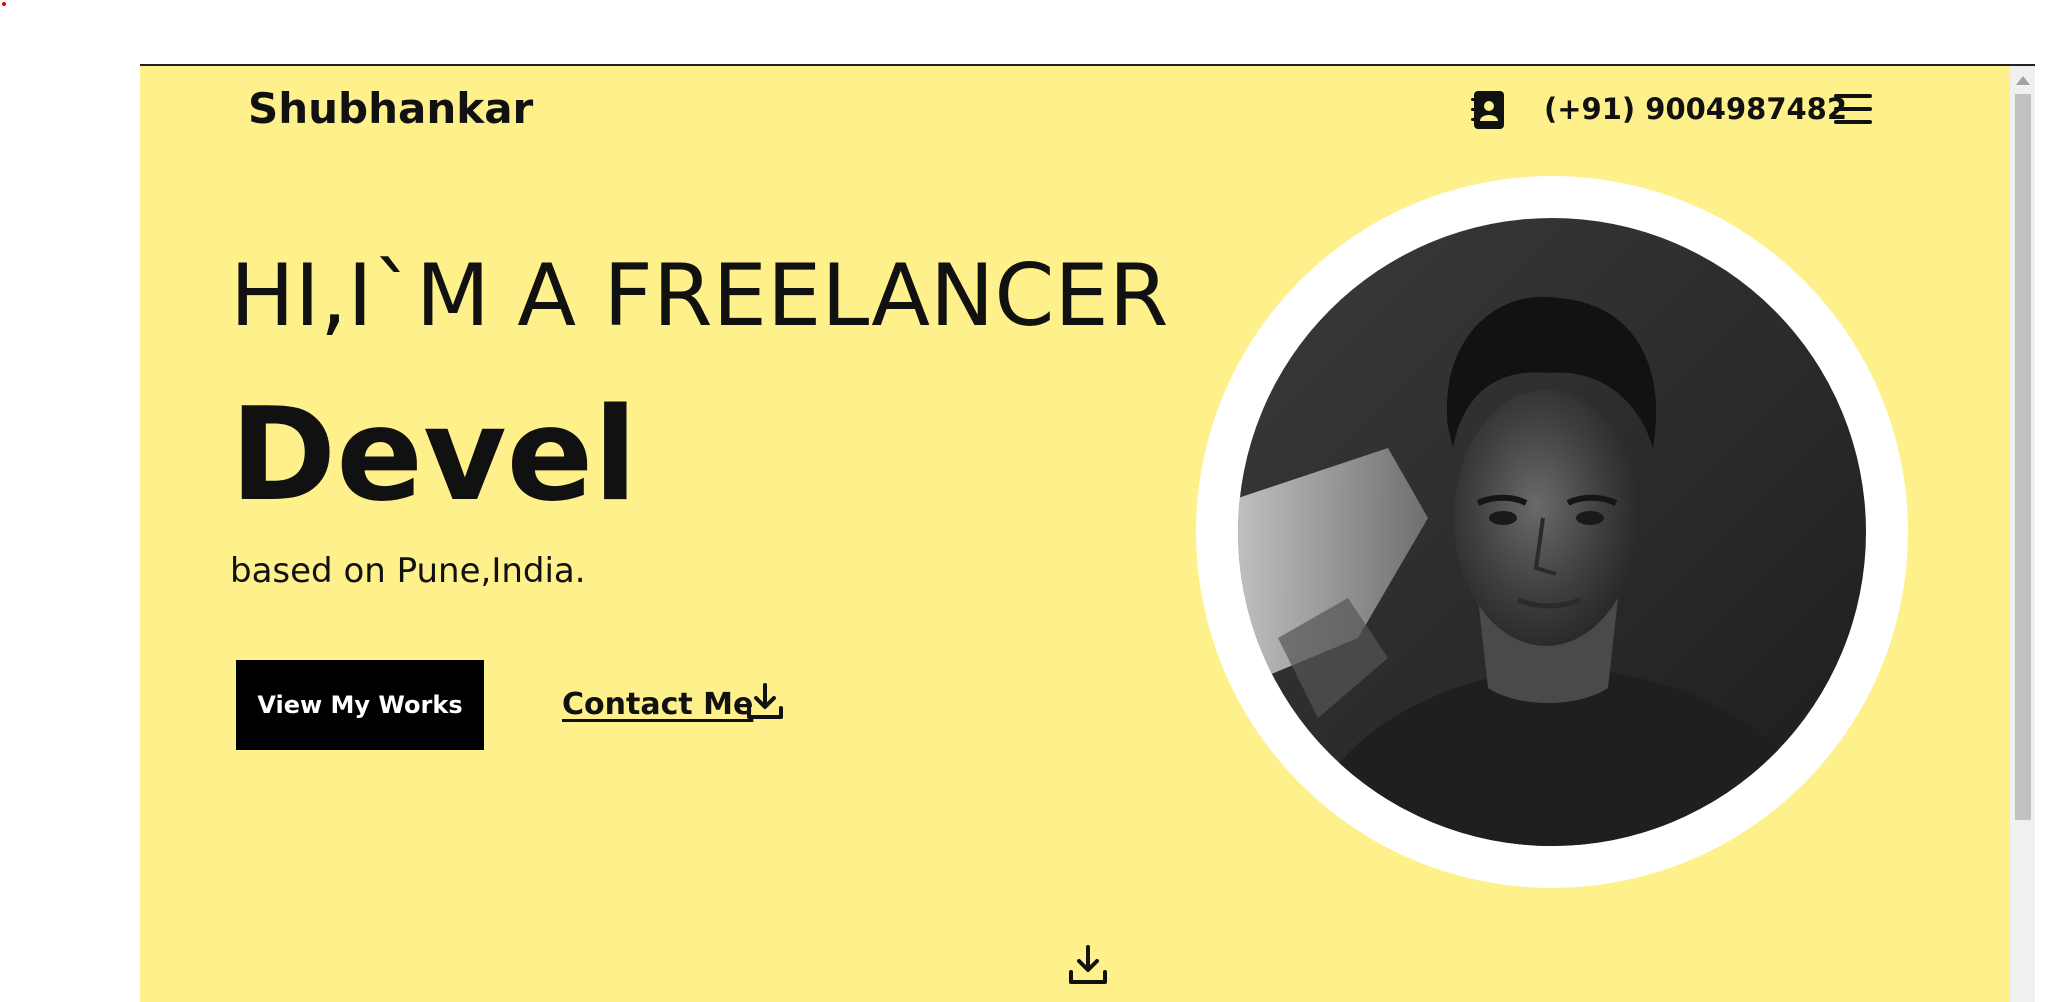 The height and width of the screenshot is (1002, 2060). Describe the element at coordinates (699, 296) in the screenshot. I see `hero-headline: HI,I`M A FREELANCER` at that location.